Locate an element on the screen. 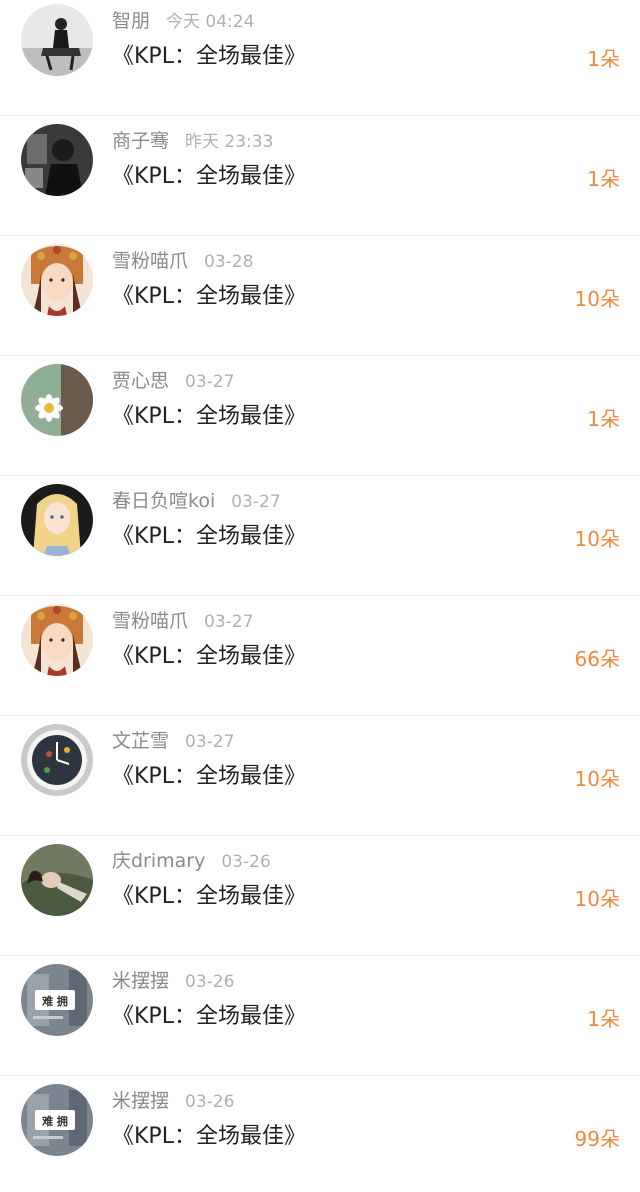  timestamp: 今天 04:24 is located at coordinates (210, 22).